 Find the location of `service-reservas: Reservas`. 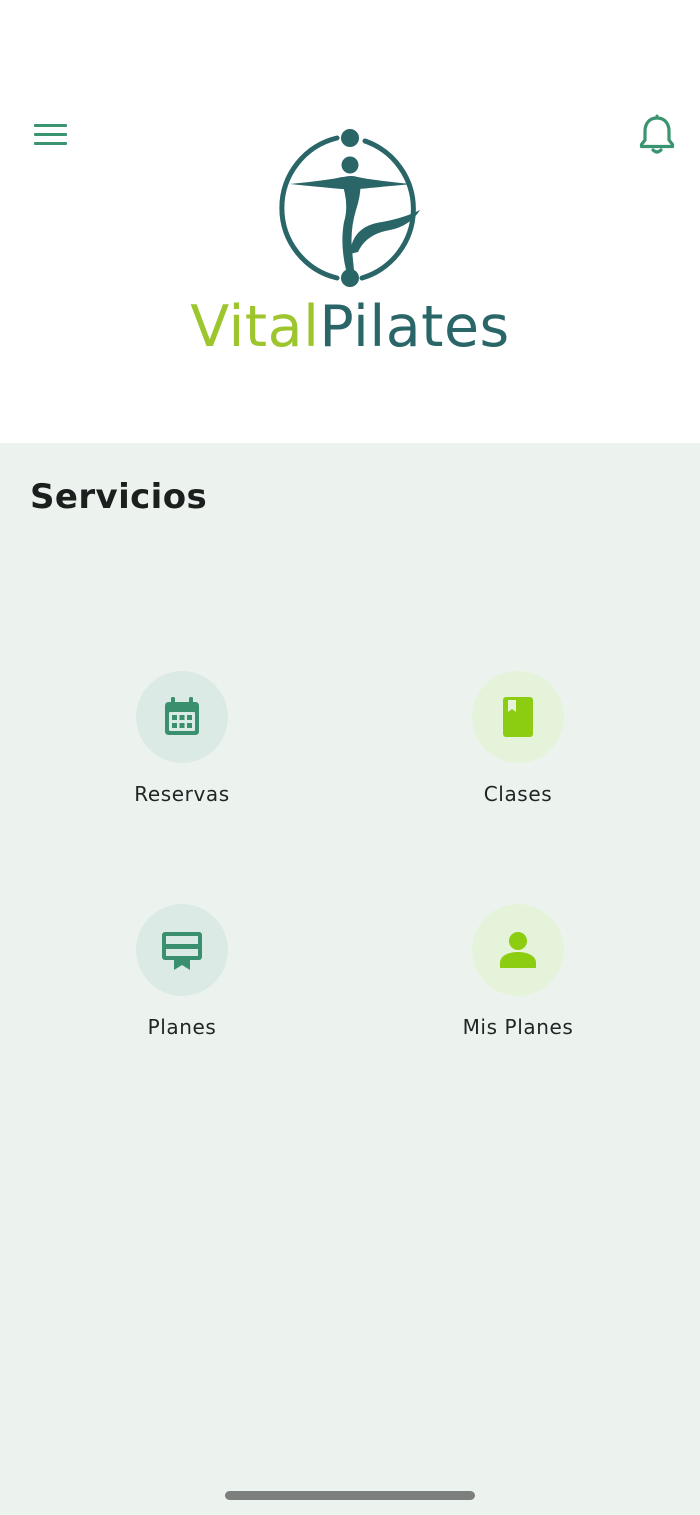

service-reservas: Reservas is located at coordinates (182, 746).